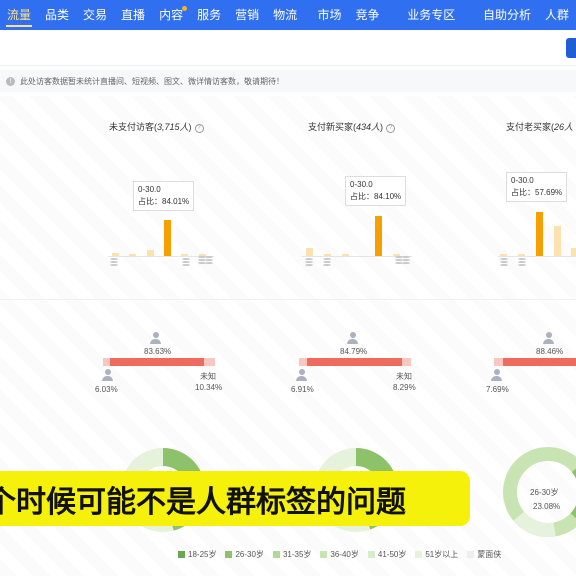  Describe the element at coordinates (540, 127) in the screenshot. I see `column-title-returning-buyers: 支付老买家(26人` at that location.